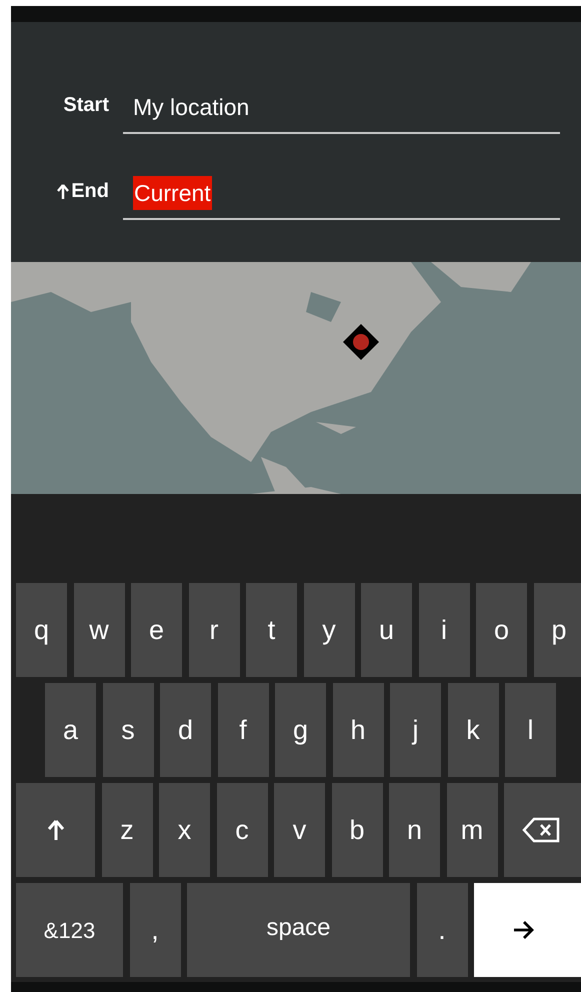 The height and width of the screenshot is (992, 581). What do you see at coordinates (357, 830) in the screenshot?
I see `keyboard-key: b` at bounding box center [357, 830].